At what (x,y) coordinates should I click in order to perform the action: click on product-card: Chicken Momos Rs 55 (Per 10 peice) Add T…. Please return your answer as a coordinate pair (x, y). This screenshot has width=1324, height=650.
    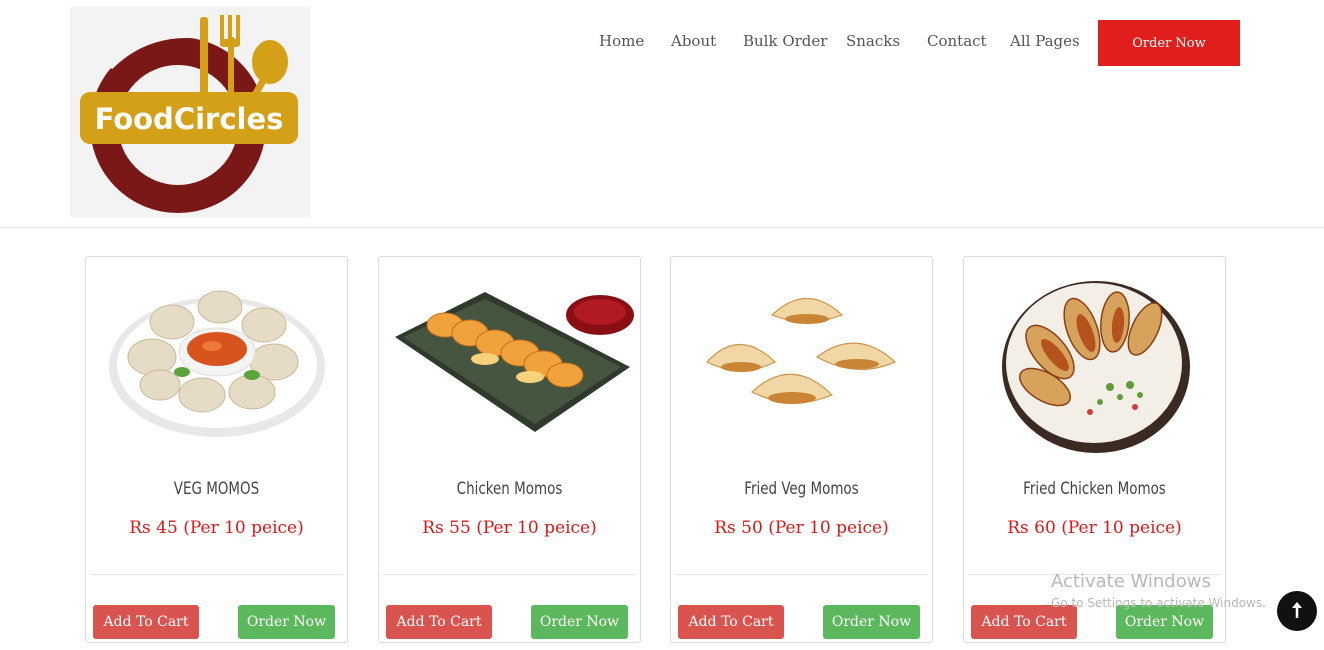
    Looking at the image, I should click on (509, 449).